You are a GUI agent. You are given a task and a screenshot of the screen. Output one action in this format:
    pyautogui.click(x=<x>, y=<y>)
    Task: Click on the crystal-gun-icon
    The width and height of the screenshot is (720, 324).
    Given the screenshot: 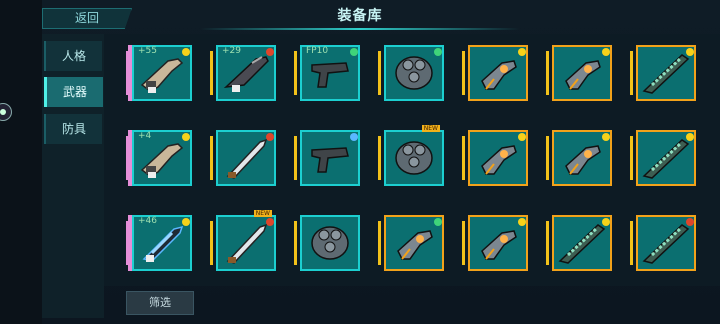 What is the action you would take?
    pyautogui.click(x=162, y=243)
    